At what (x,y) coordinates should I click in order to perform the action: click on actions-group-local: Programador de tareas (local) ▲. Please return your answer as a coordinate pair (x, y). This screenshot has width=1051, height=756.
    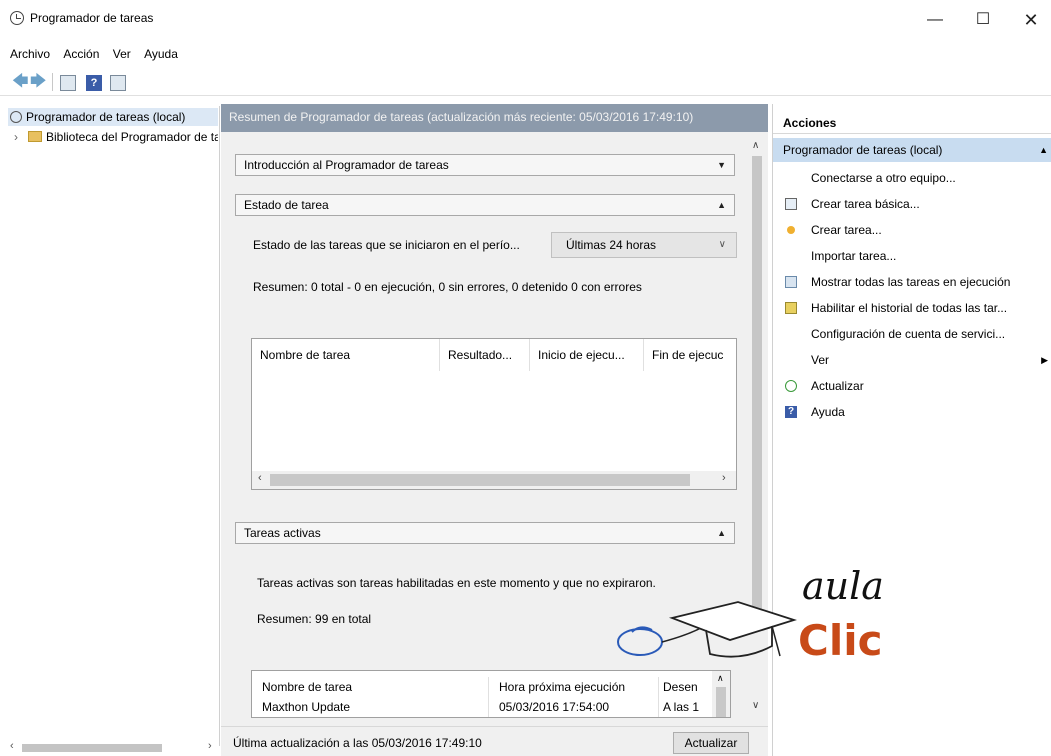
    Looking at the image, I should click on (912, 150).